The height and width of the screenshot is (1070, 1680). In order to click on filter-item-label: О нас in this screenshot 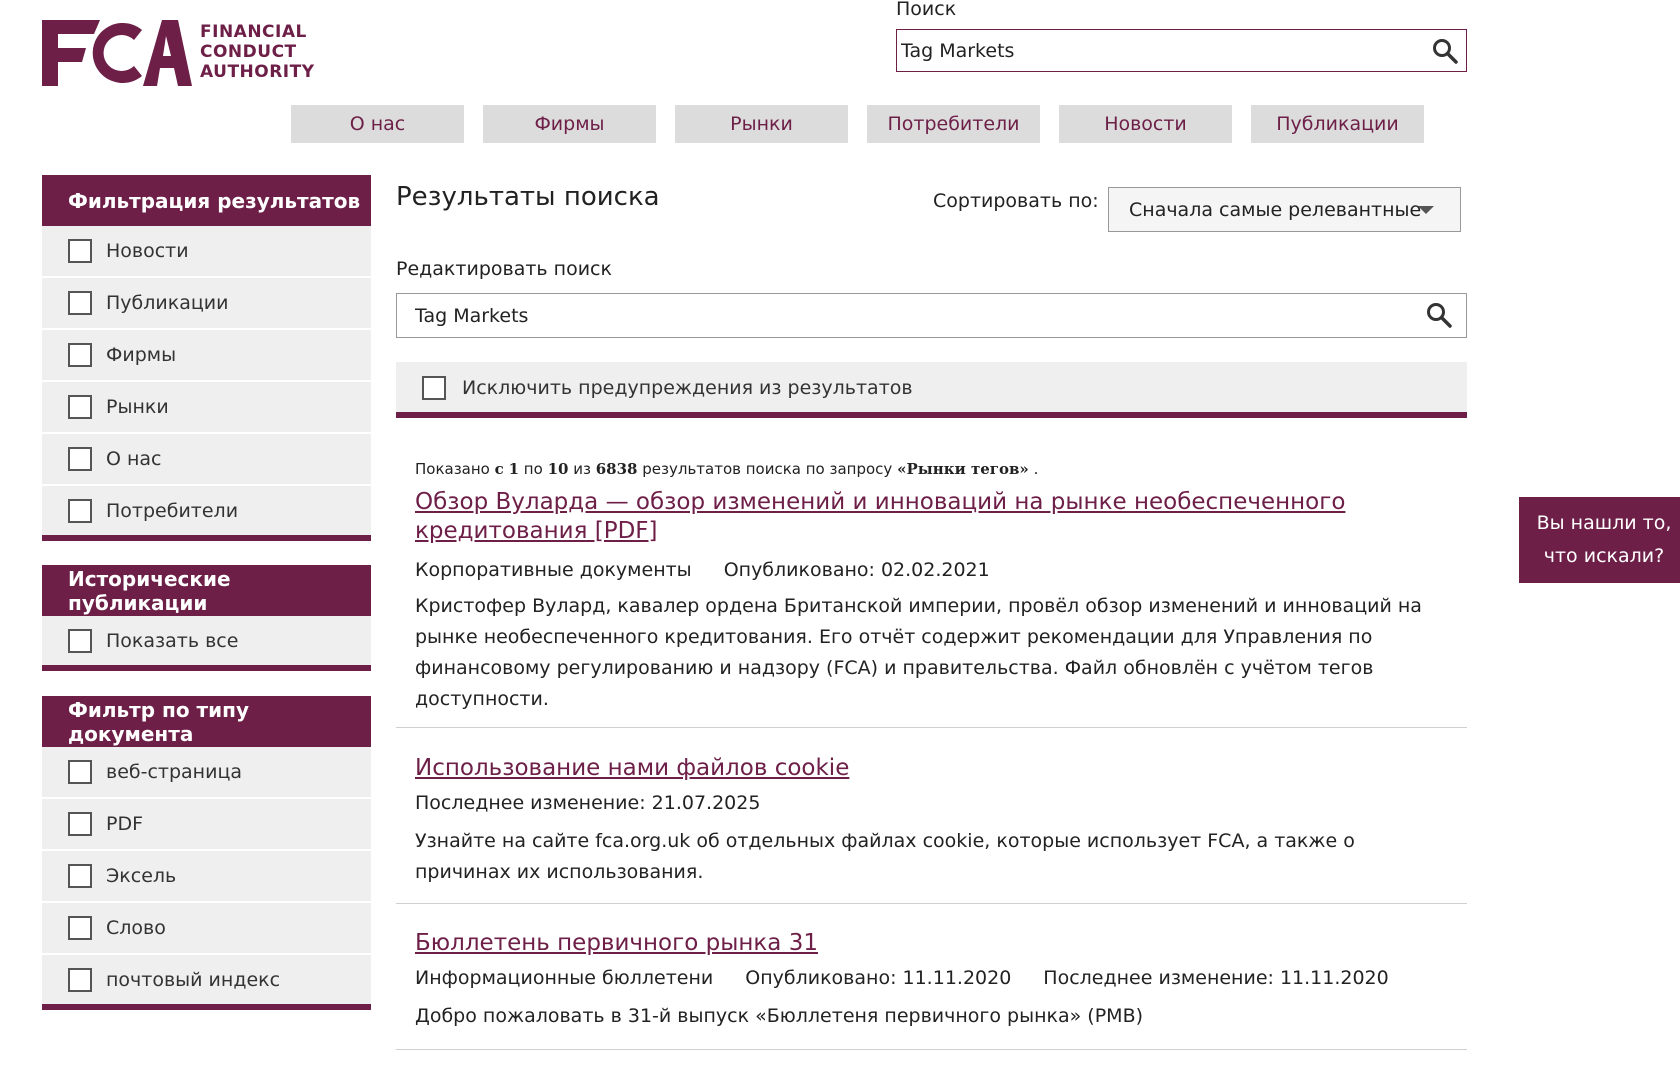, I will do `click(134, 459)`.